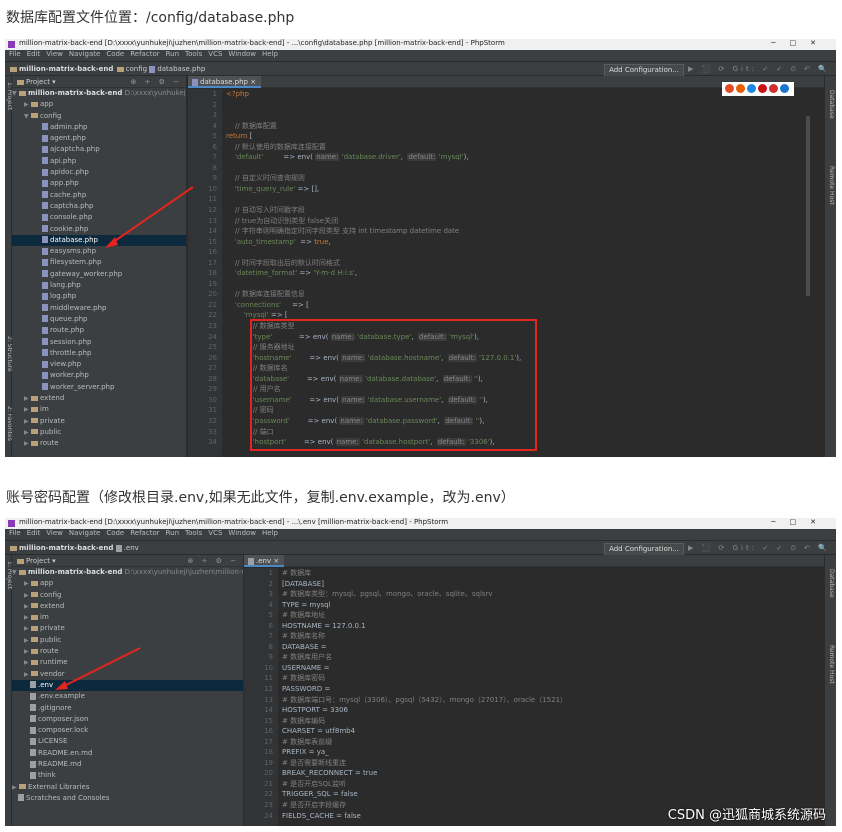  Describe the element at coordinates (150, 18) in the screenshot. I see `caption-database-location: 数据库配置文件位置：/config/database.php` at that location.